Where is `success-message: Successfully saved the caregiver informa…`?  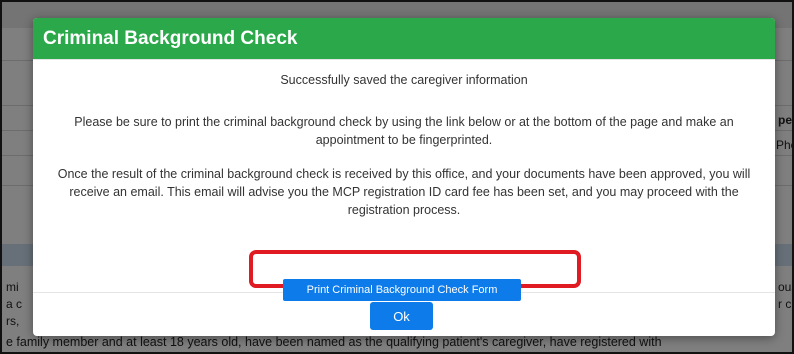
success-message: Successfully saved the caregiver informa… is located at coordinates (404, 80).